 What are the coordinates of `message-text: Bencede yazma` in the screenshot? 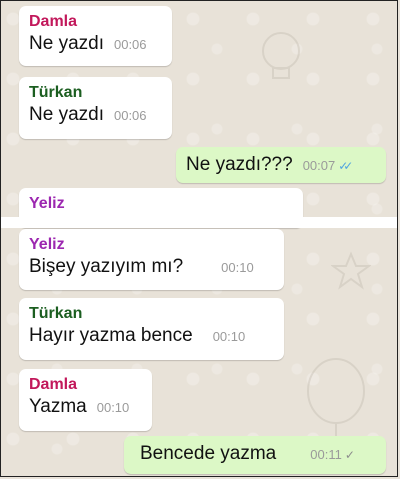 It's located at (208, 453).